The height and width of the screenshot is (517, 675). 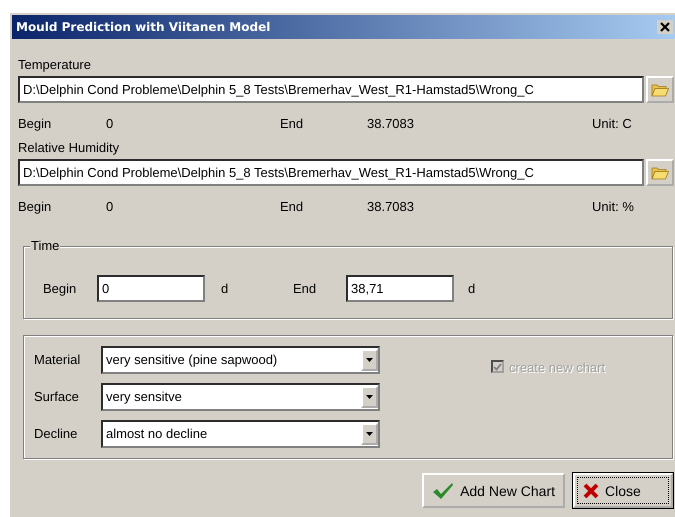 What do you see at coordinates (151, 288) in the screenshot?
I see `begin-input: 0` at bounding box center [151, 288].